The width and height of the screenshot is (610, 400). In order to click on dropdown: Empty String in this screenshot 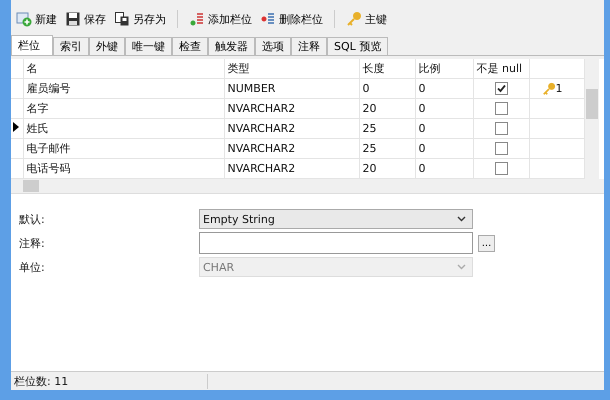, I will do `click(336, 219)`.